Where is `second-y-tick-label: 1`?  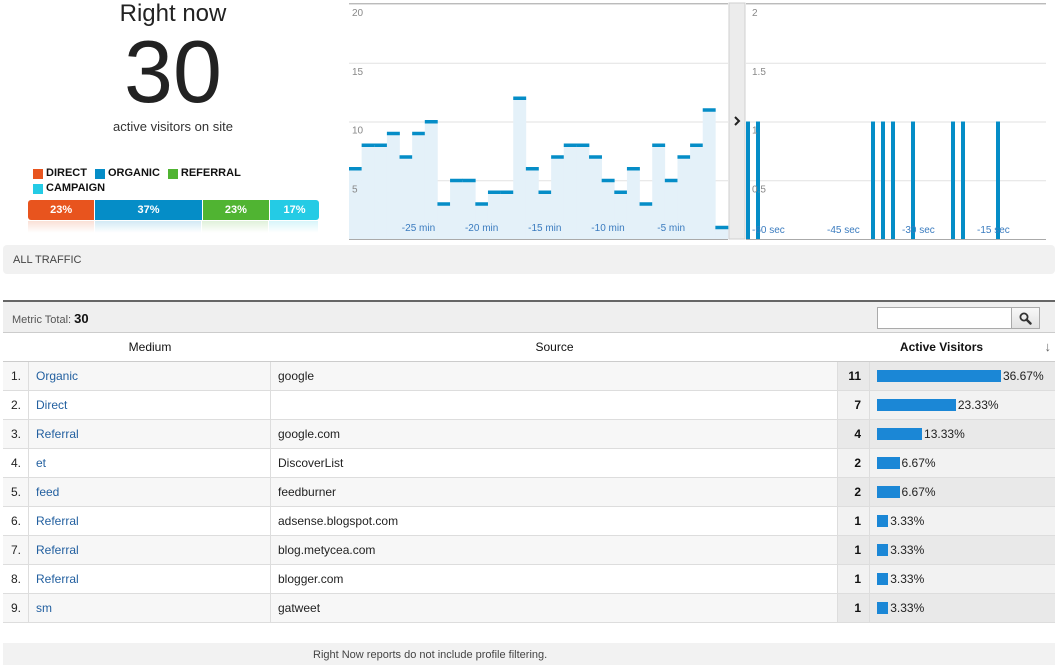
second-y-tick-label: 1 is located at coordinates (755, 131).